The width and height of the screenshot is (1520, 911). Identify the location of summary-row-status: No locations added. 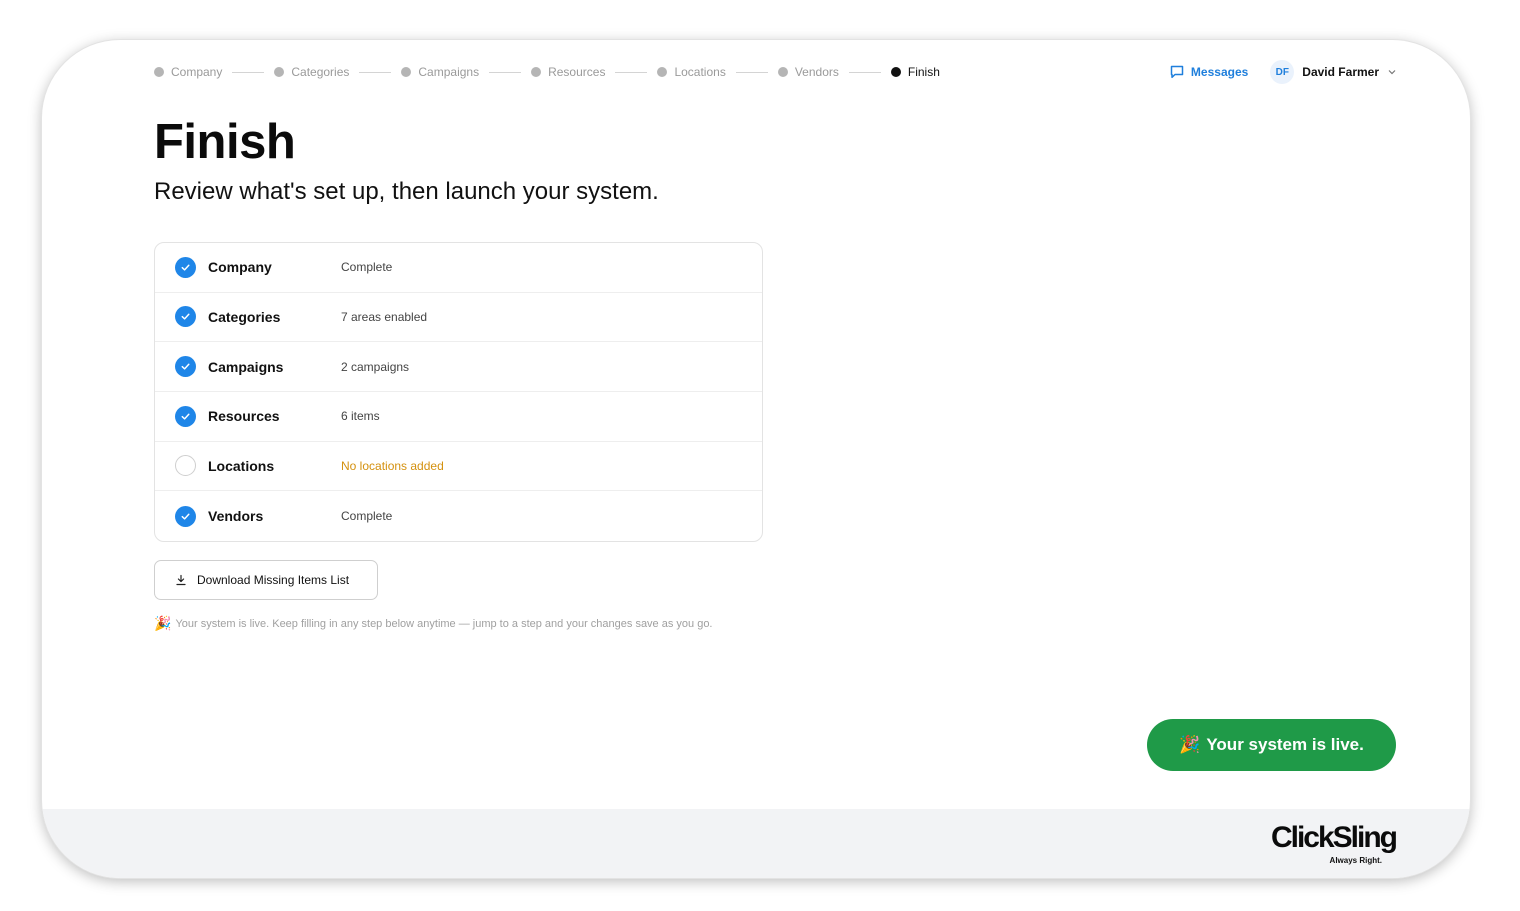
(392, 465).